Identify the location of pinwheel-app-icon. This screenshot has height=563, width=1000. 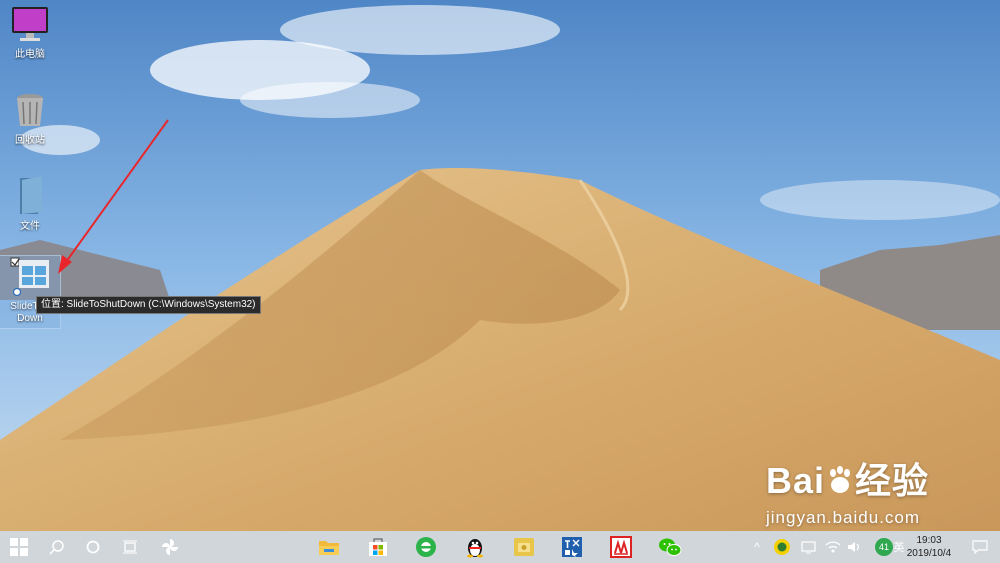
(170, 547).